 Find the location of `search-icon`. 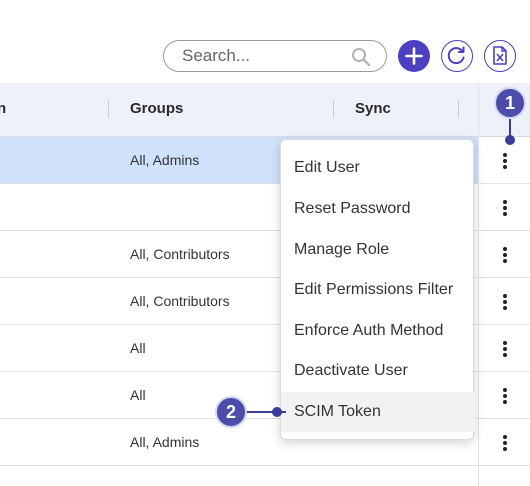

search-icon is located at coordinates (361, 57).